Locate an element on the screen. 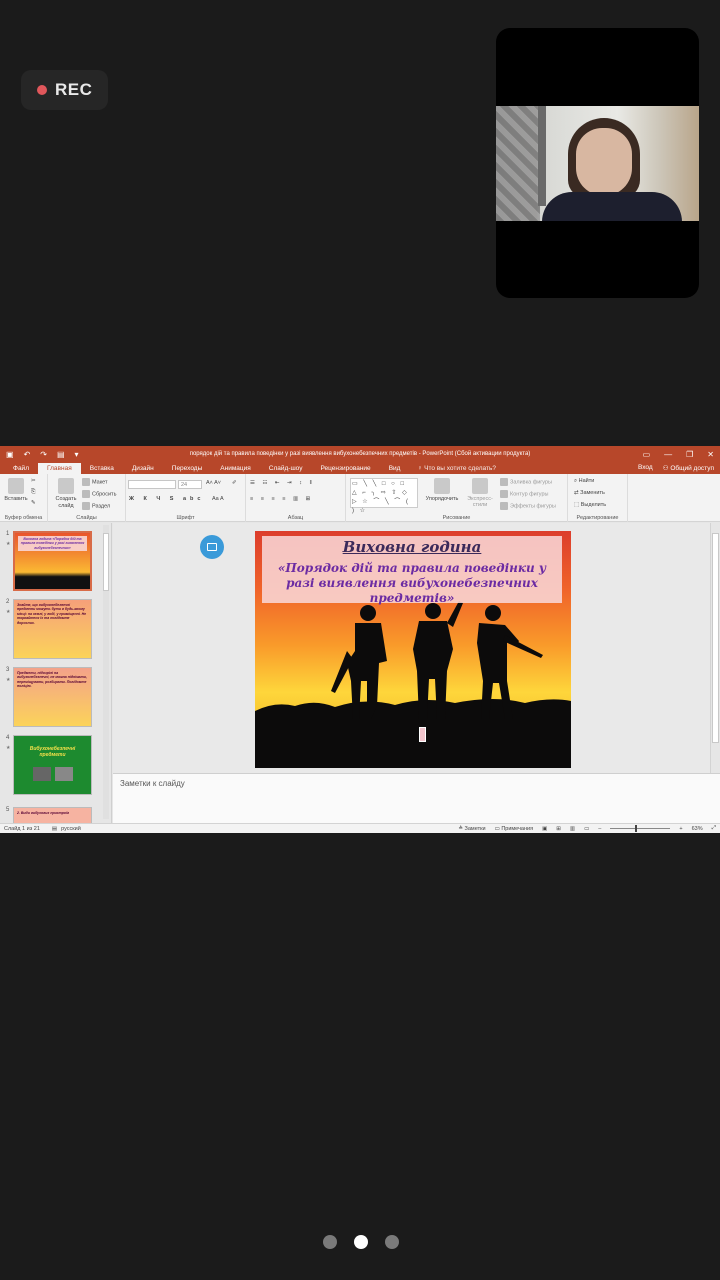  tab-design: Дизайн is located at coordinates (143, 469).